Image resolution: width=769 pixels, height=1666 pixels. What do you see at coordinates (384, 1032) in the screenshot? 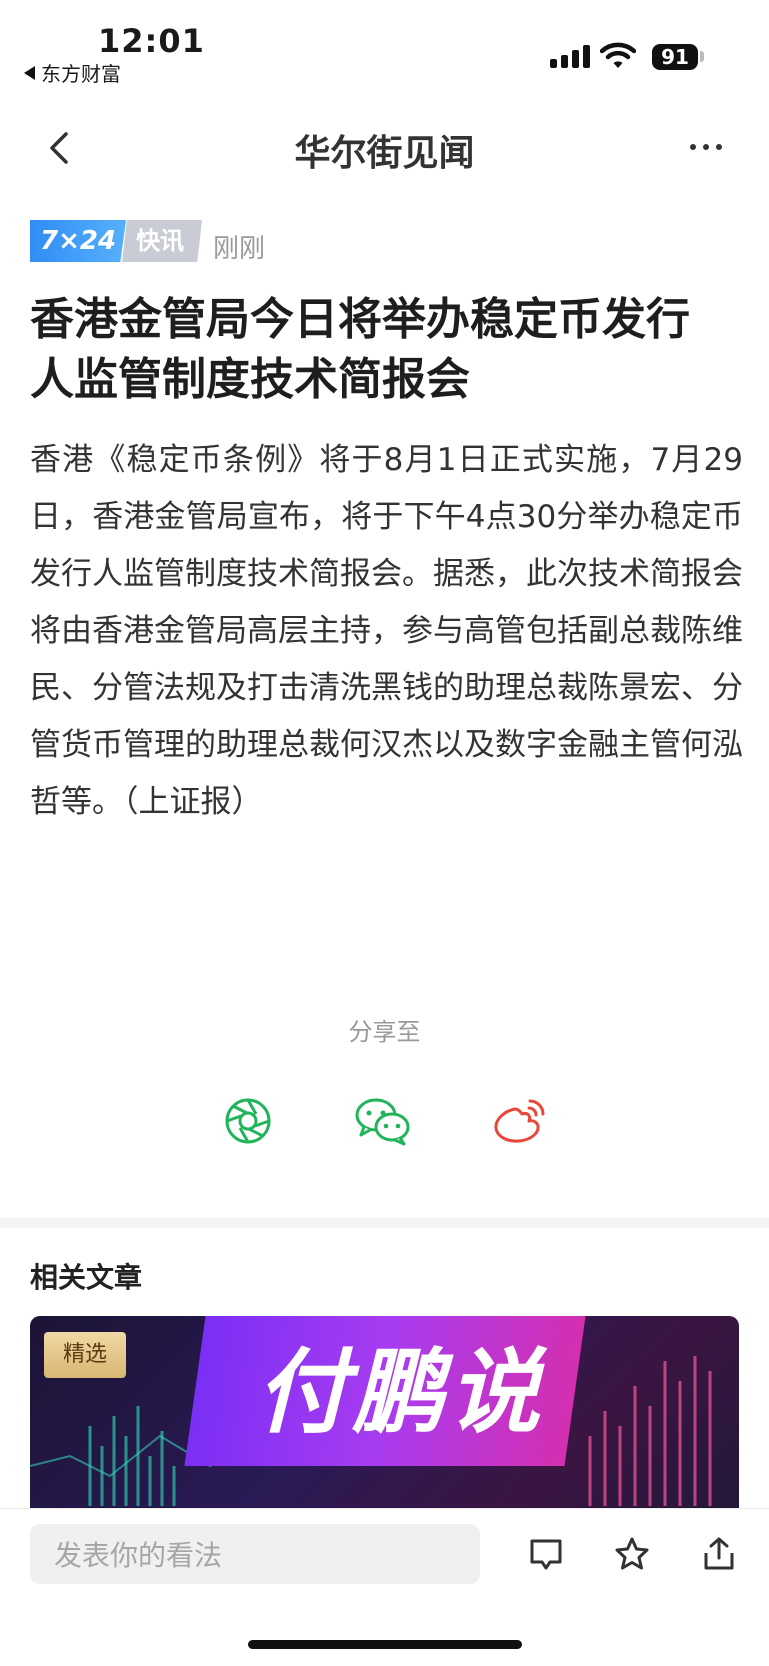
I see `share-label: 分享至` at bounding box center [384, 1032].